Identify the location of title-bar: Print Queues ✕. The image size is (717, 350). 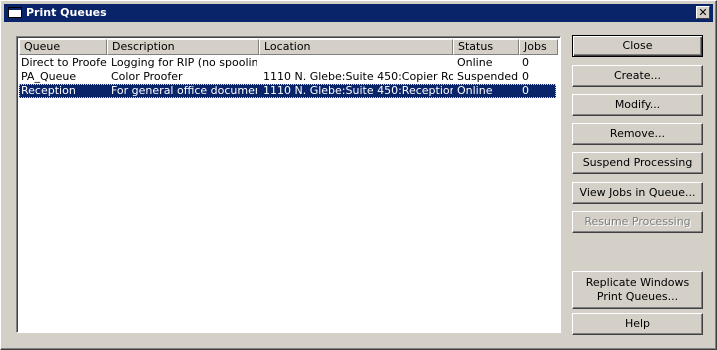
(358, 13).